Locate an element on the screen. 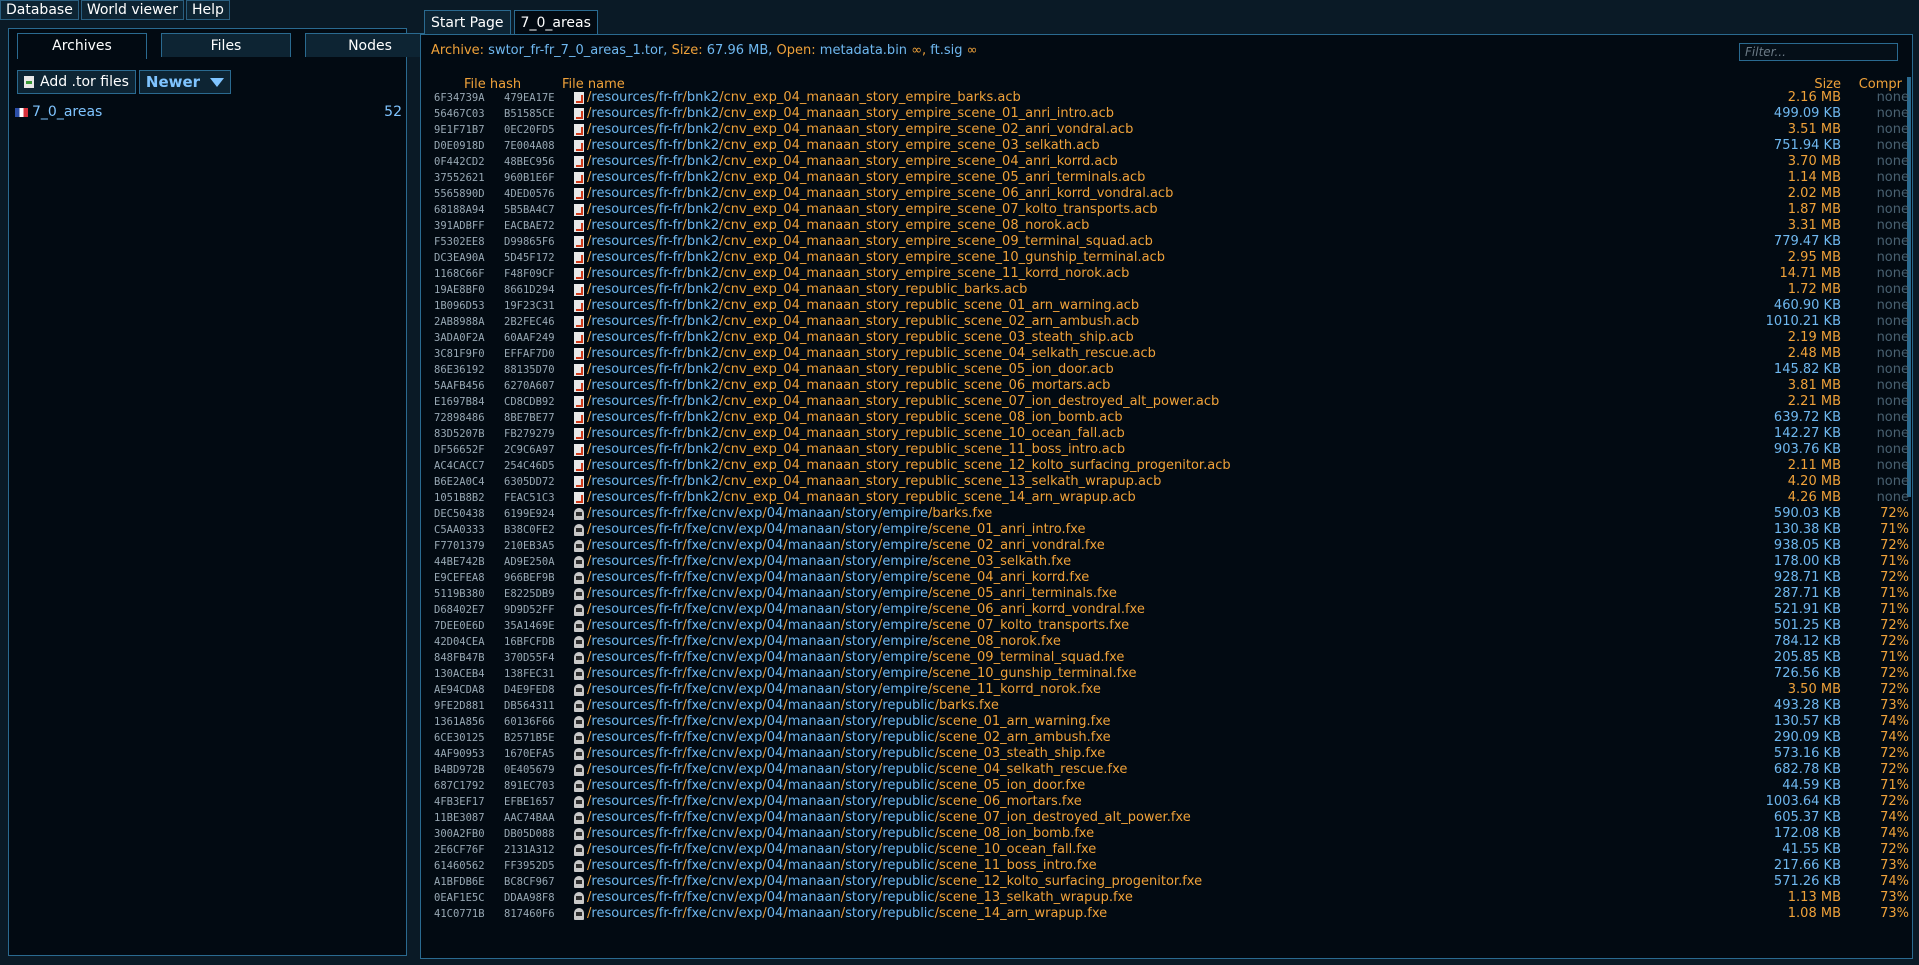  file-base-name: .fxe is located at coordinates (1059, 561).